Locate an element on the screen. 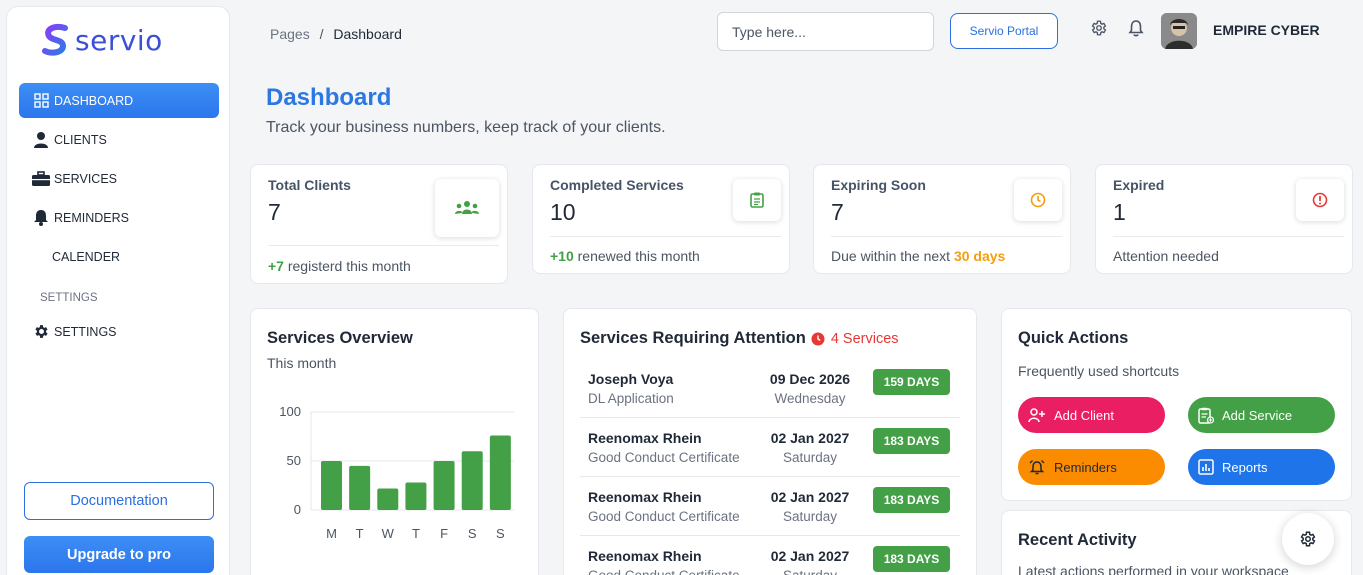 This screenshot has height=575, width=1363. reminders-button: Reminders is located at coordinates (1091, 467).